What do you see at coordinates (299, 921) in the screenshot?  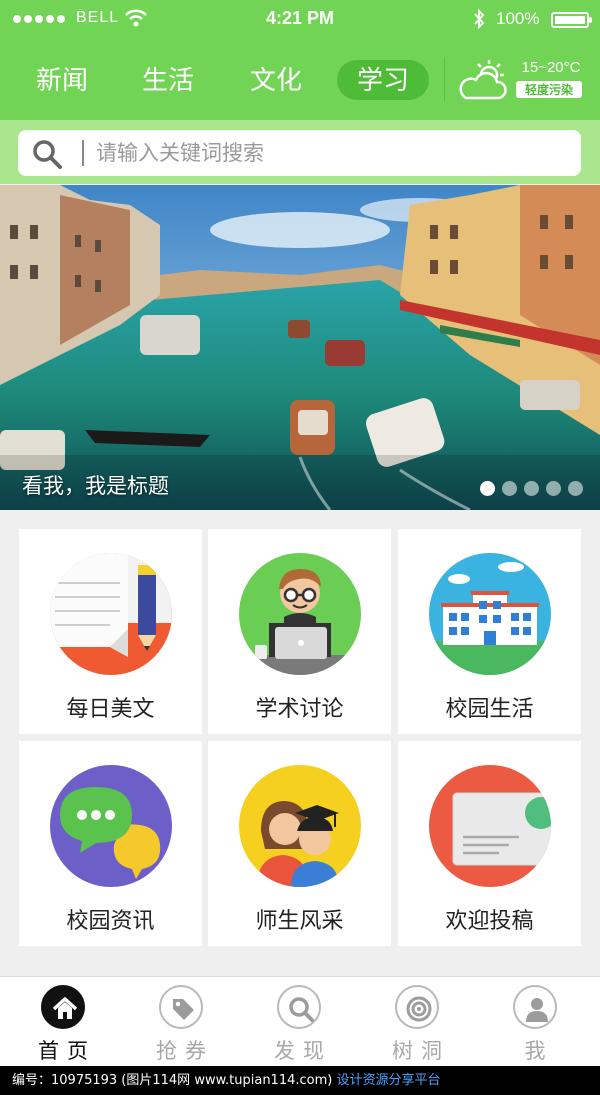 I see `feature-label: 师生风采` at bounding box center [299, 921].